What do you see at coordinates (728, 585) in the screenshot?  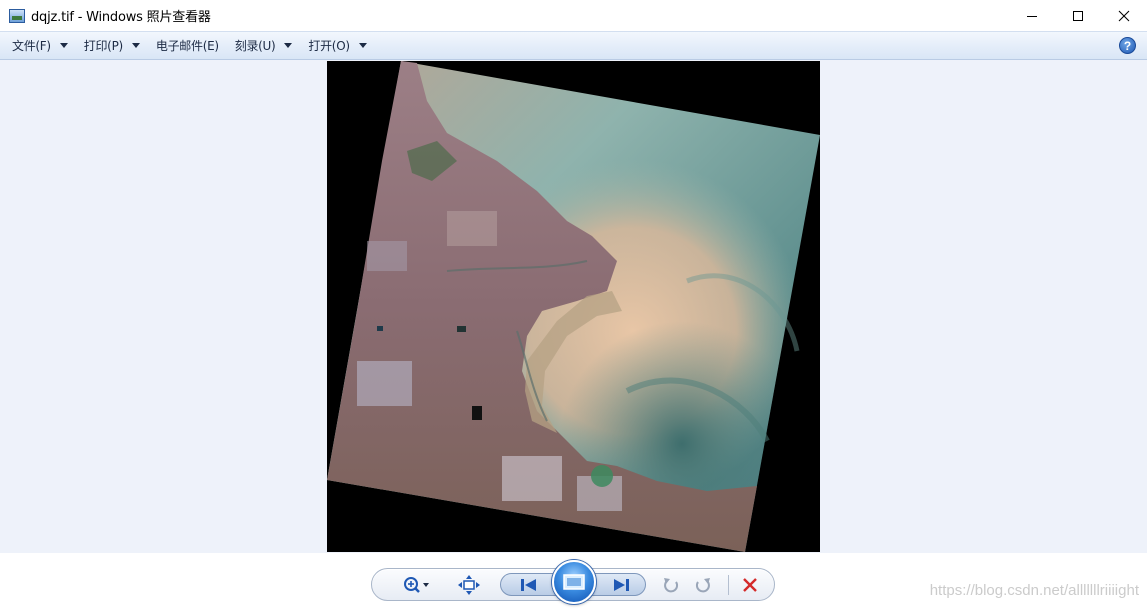 I see `toolbar-divider` at bounding box center [728, 585].